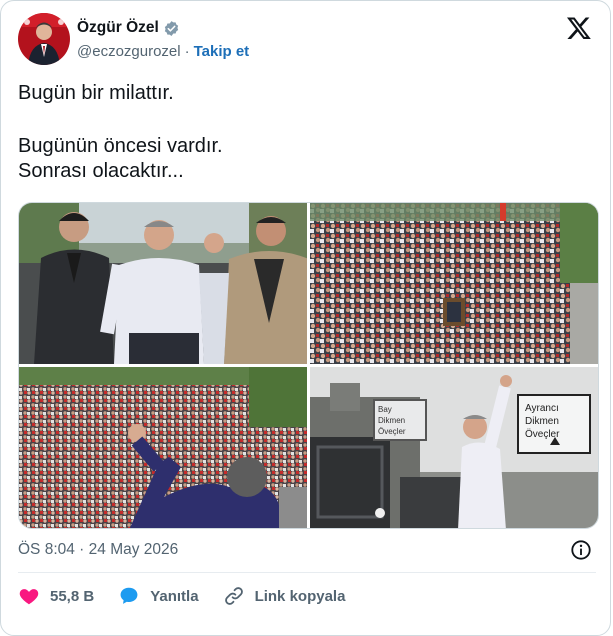 Image resolution: width=613 pixels, height=636 pixels. Describe the element at coordinates (542, 408) in the screenshot. I see `sign-line-1: Ayrancı` at that location.